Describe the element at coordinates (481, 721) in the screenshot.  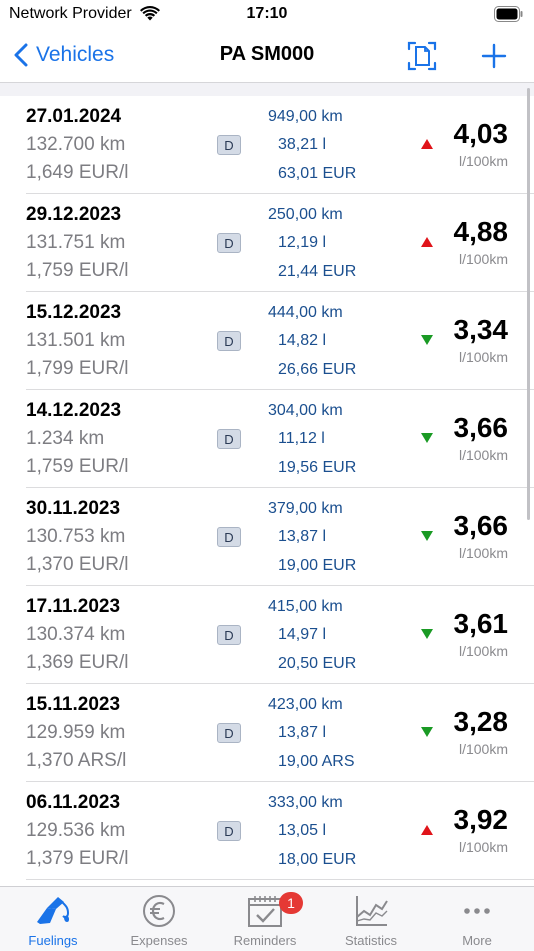
I see `consumption-value: 3,28` at that location.